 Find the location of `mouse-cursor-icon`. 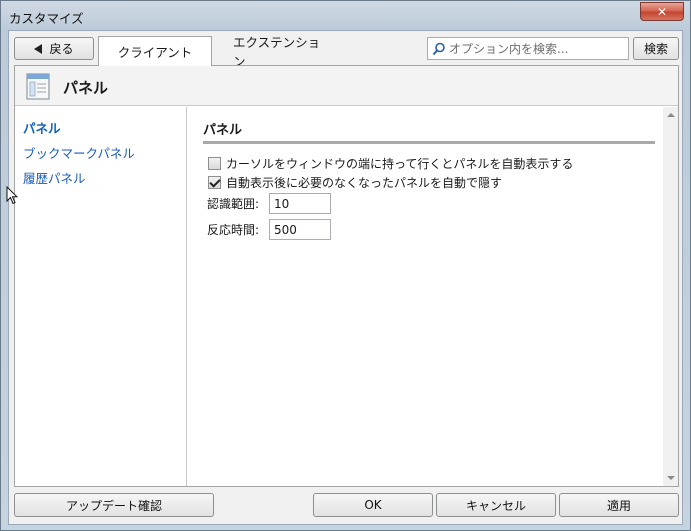

mouse-cursor-icon is located at coordinates (12, 195).